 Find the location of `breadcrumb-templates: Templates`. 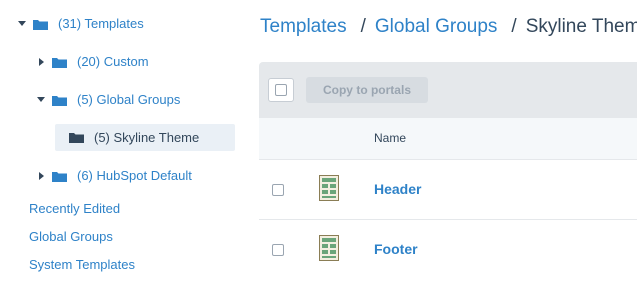

breadcrumb-templates: Templates is located at coordinates (303, 27).